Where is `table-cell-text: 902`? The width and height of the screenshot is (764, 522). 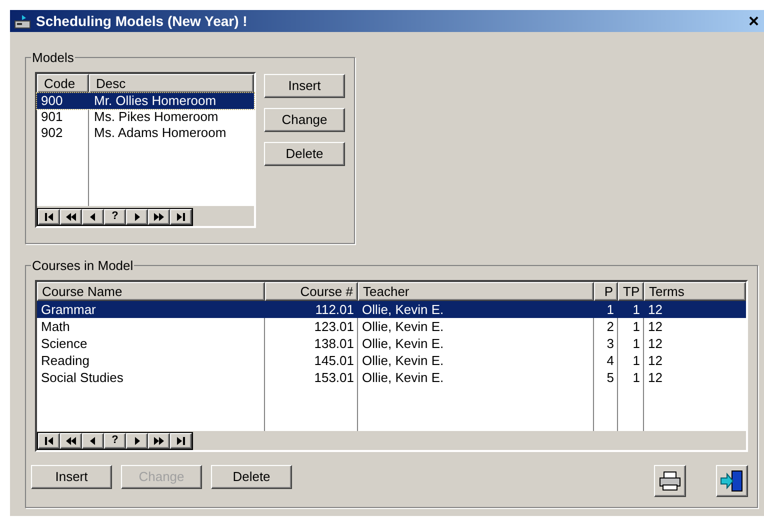 table-cell-text: 902 is located at coordinates (52, 132).